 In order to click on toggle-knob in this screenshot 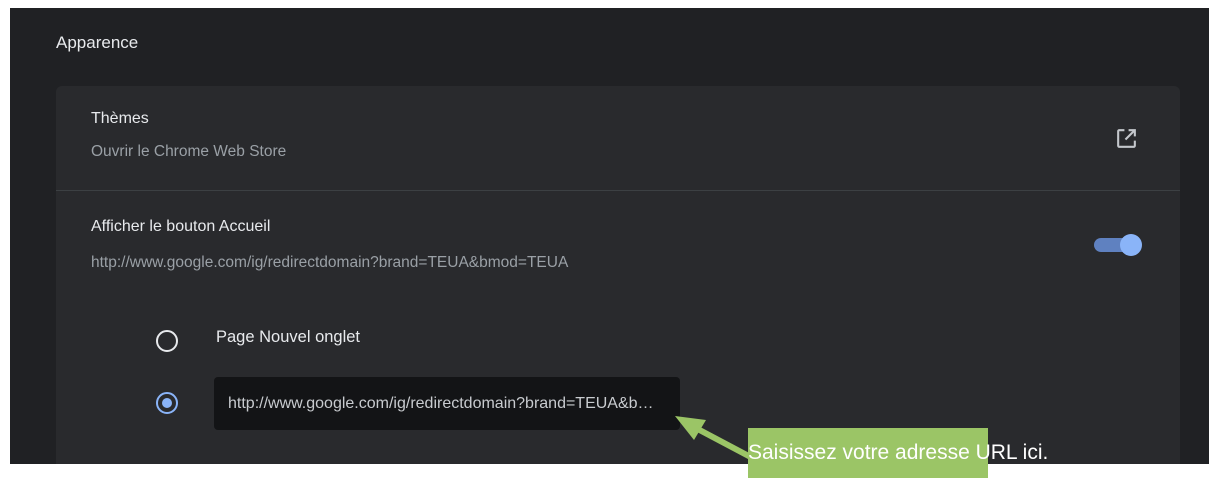, I will do `click(1131, 245)`.